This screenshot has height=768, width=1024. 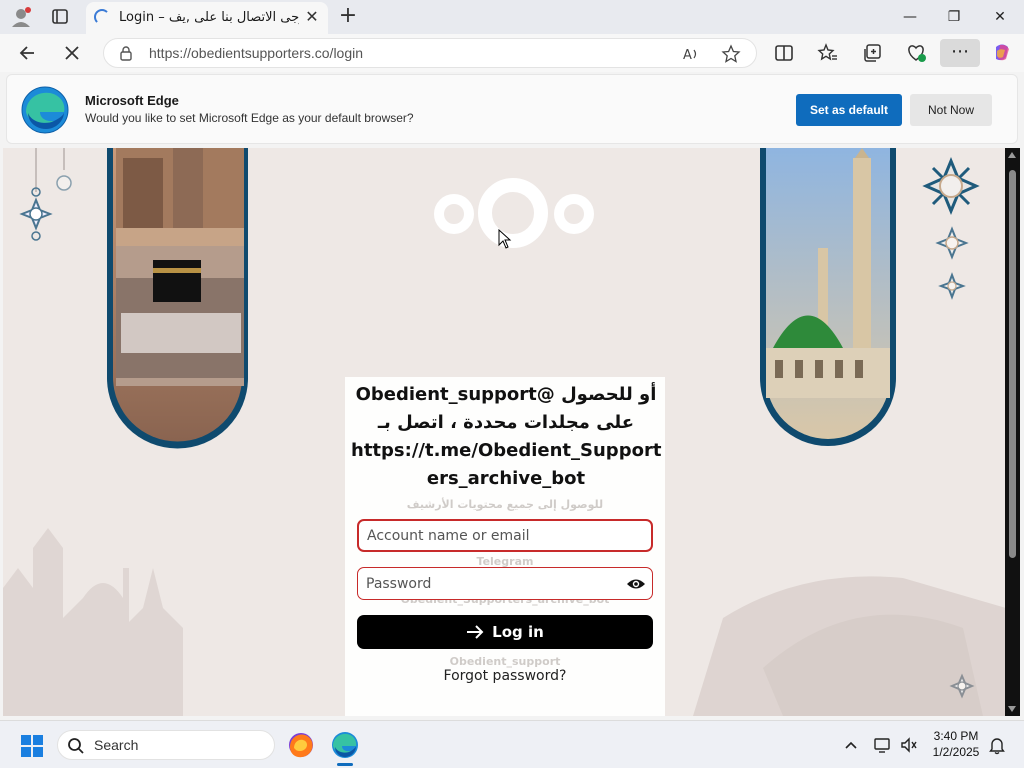 I want to click on arrow-right-icon, so click(x=475, y=628).